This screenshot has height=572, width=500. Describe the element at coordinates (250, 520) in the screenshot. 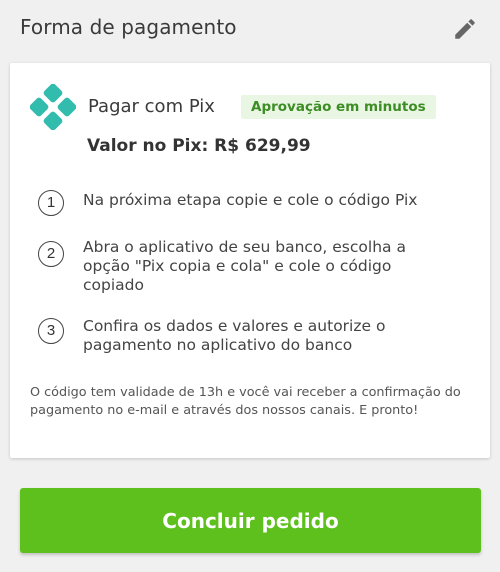

I see `confirm-order-button: Concluir pedido` at that location.